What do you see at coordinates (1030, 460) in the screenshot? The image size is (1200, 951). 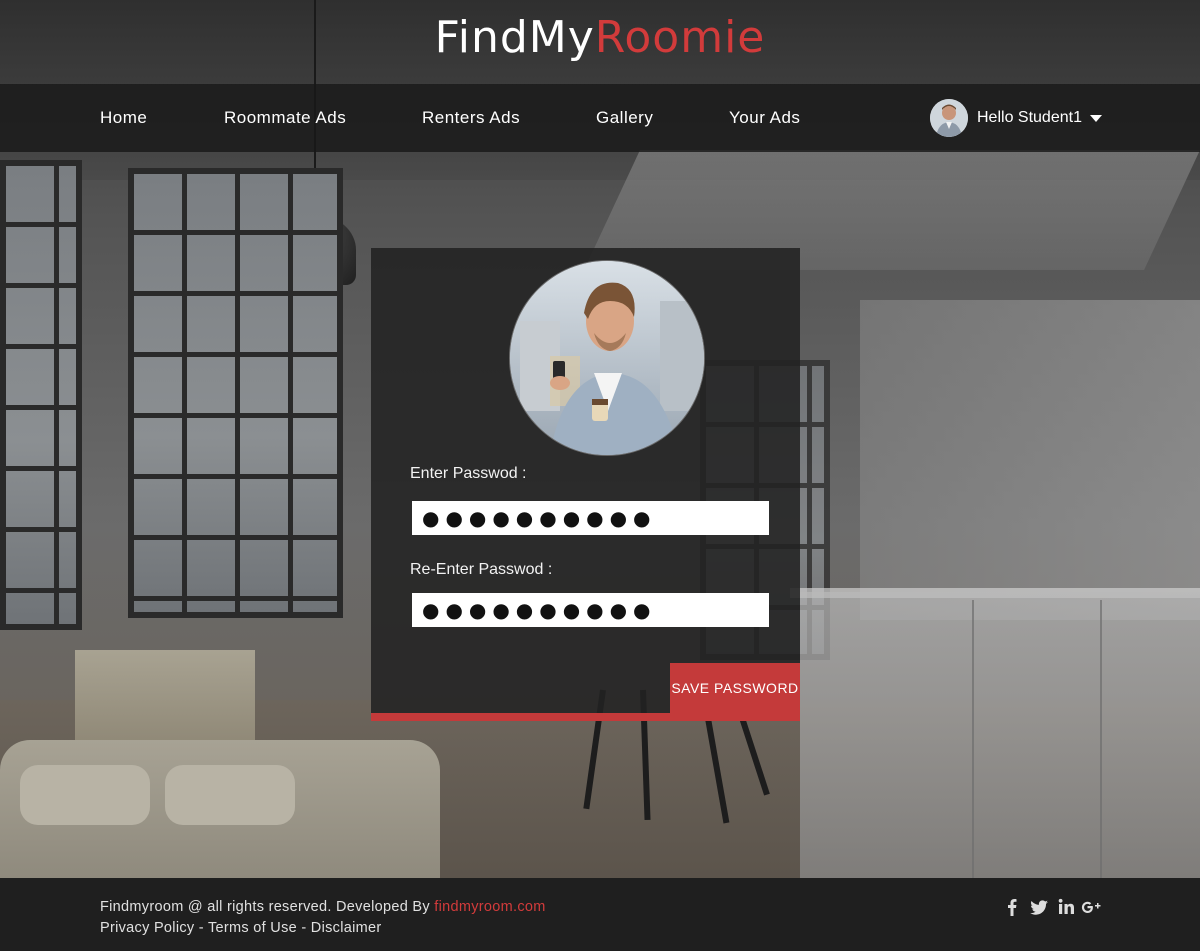 I see `background-wall` at bounding box center [1030, 460].